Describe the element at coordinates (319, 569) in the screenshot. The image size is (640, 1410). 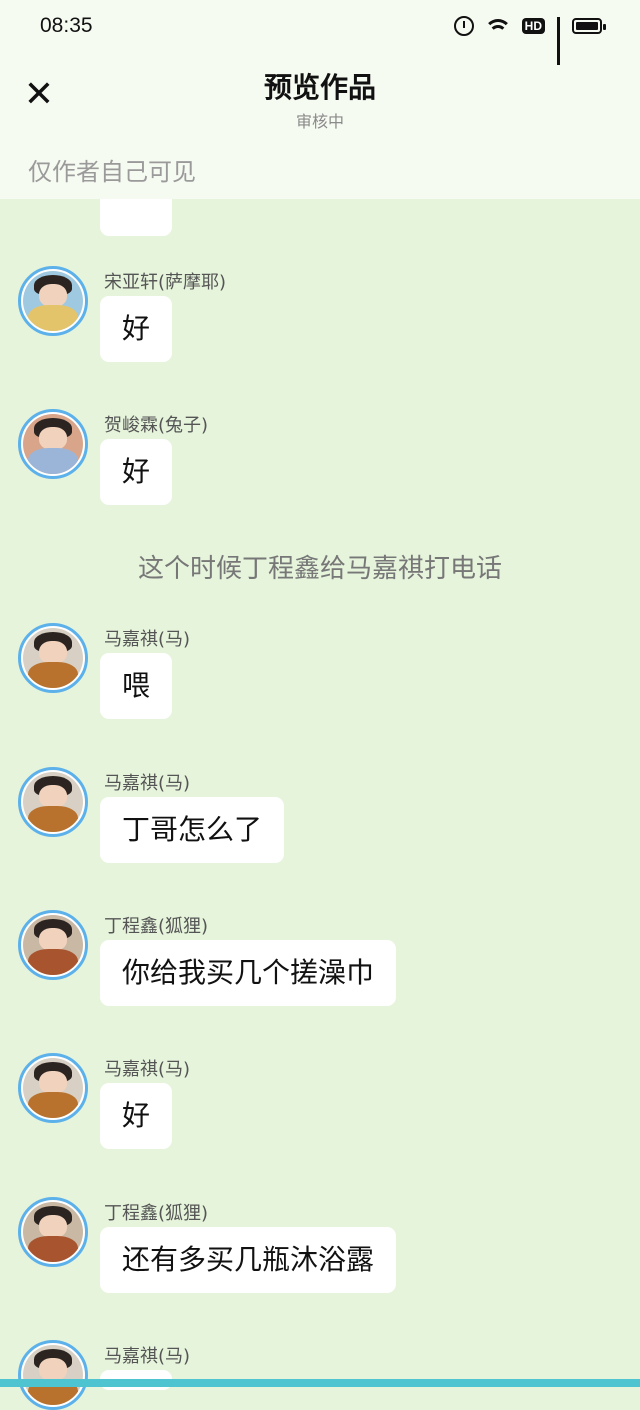
I see `narration-text: 这个时候丁程鑫给马嘉祺打电话` at that location.